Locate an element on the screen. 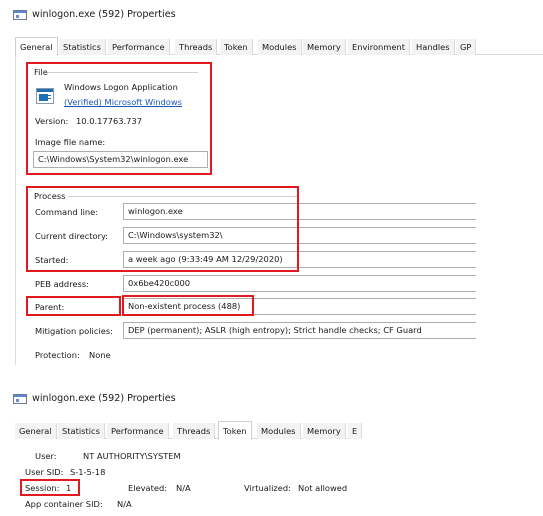  window1-title: winlogon.exe (592) Properties is located at coordinates (104, 14).